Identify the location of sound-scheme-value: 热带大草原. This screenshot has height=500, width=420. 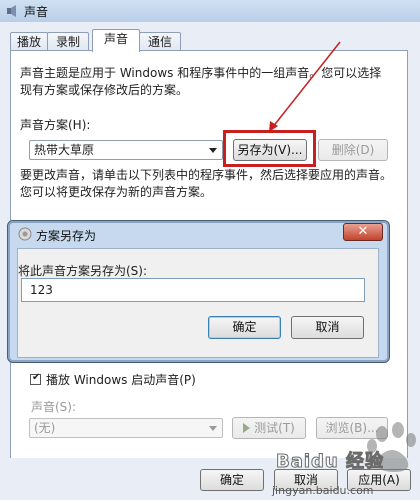
(64, 150).